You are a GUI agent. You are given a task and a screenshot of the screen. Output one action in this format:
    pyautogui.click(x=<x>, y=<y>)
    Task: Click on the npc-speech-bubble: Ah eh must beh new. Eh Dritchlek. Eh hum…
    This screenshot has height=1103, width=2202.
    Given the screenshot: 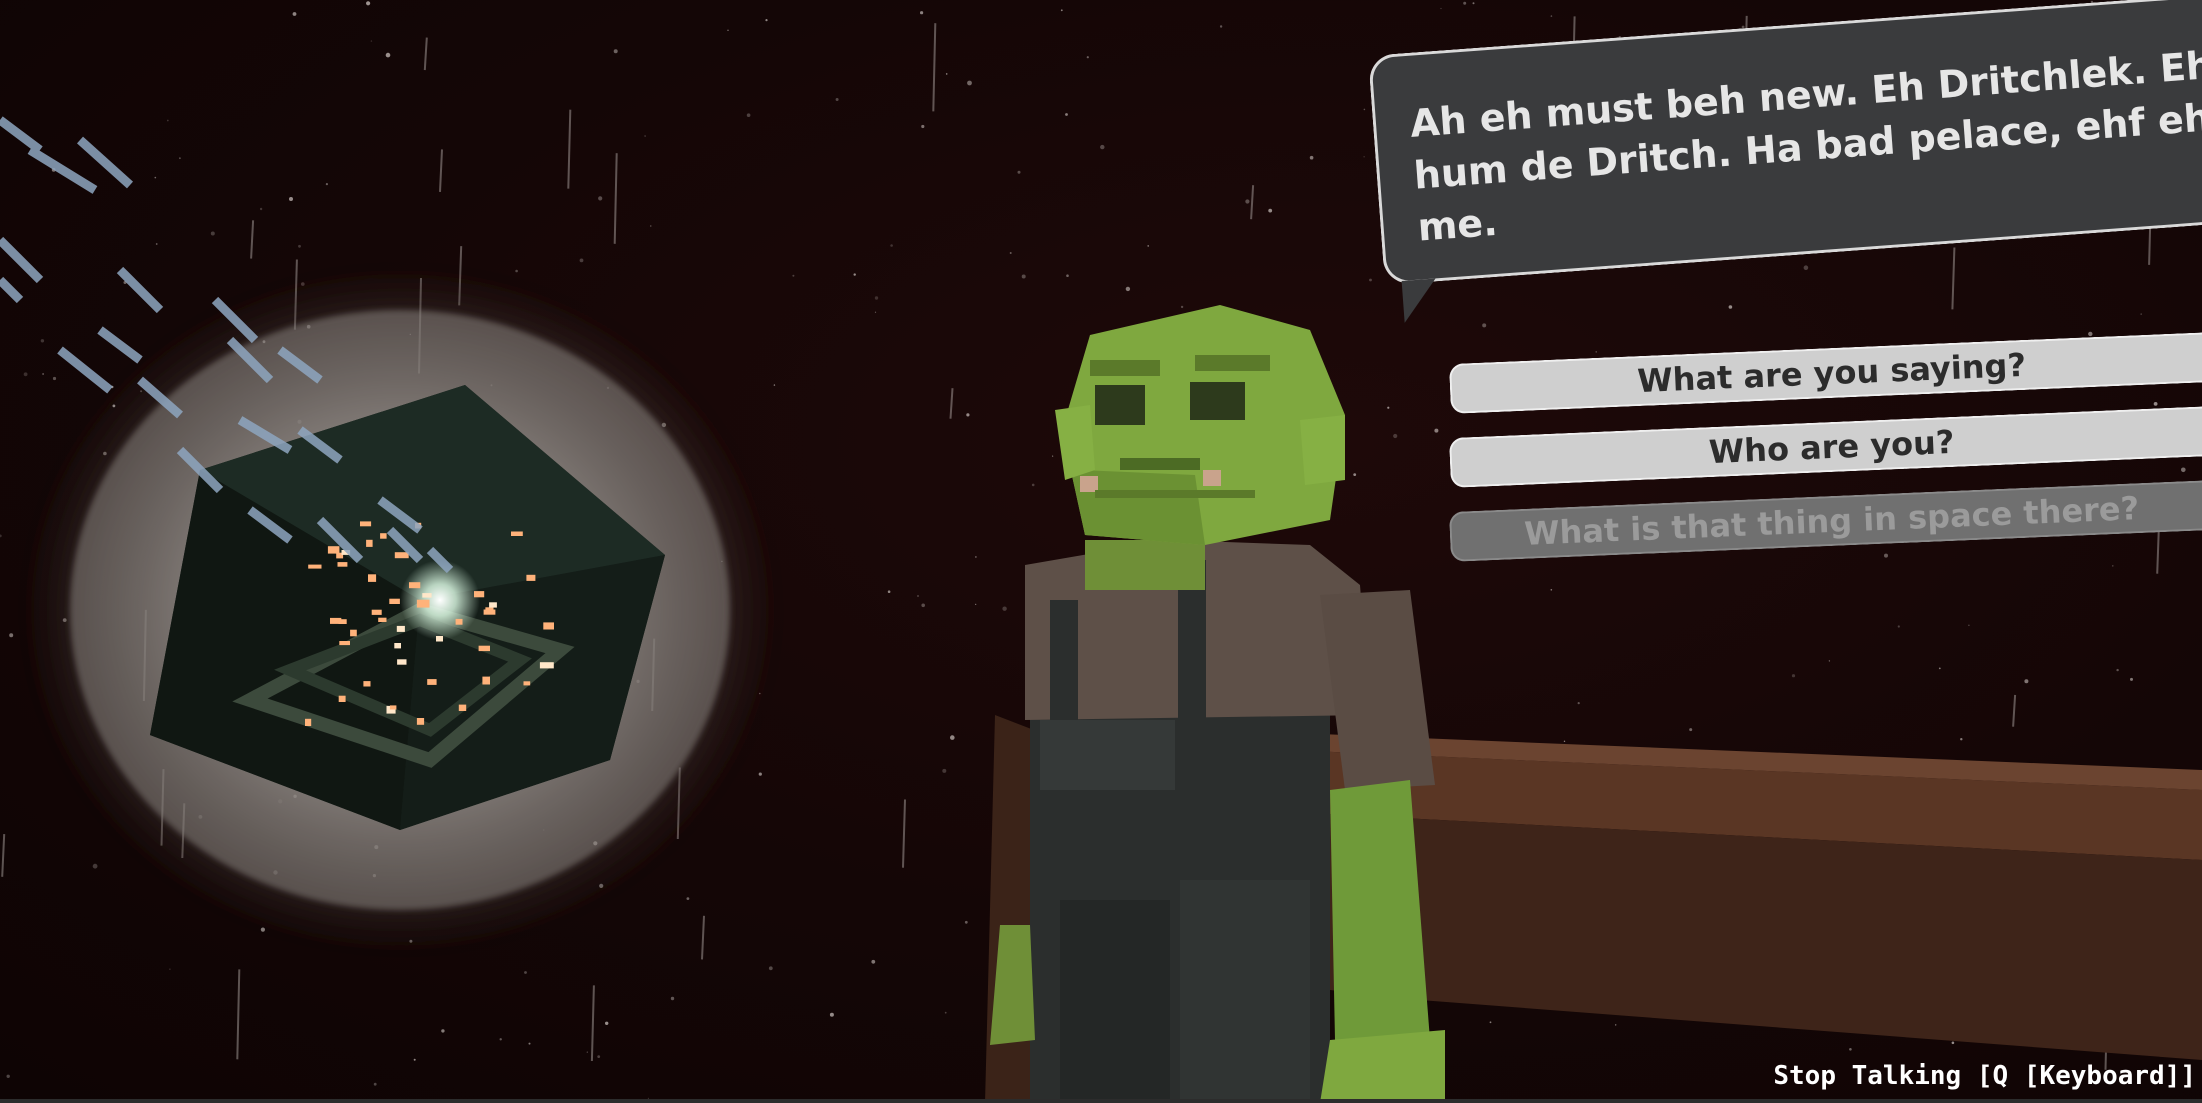 What is the action you would take?
    pyautogui.click(x=1785, y=177)
    